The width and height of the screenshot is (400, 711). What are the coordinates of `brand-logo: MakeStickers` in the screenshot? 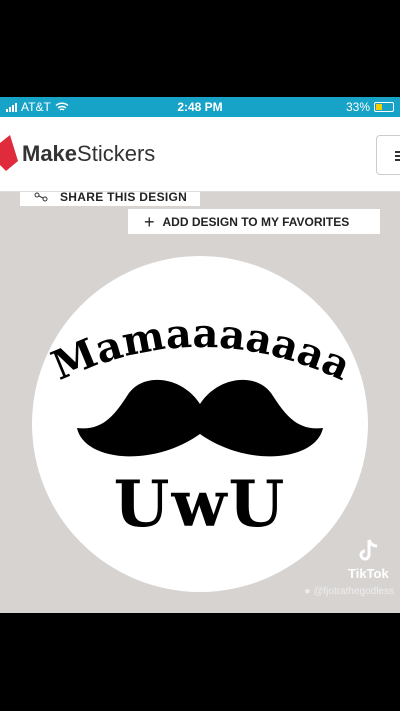 It's located at (88, 154).